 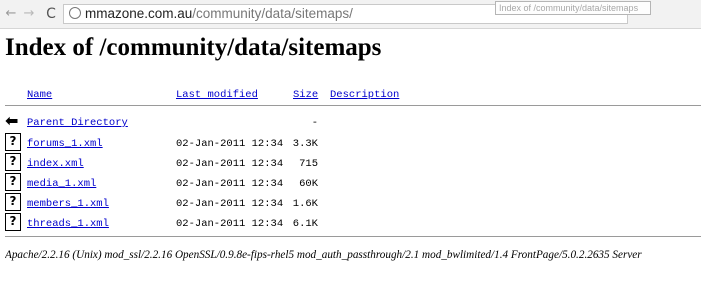 What do you see at coordinates (308, 164) in the screenshot?
I see `file-size: 715` at bounding box center [308, 164].